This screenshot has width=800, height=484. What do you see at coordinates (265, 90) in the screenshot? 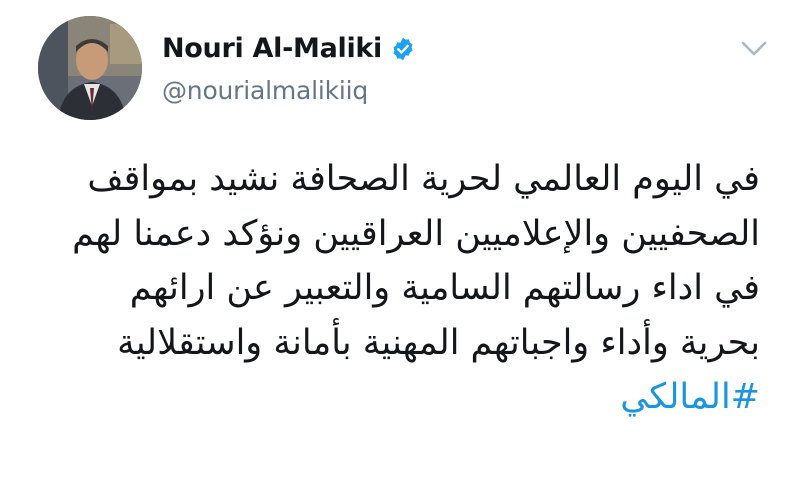
I see `author-handle: @nourialmalikiiq` at bounding box center [265, 90].